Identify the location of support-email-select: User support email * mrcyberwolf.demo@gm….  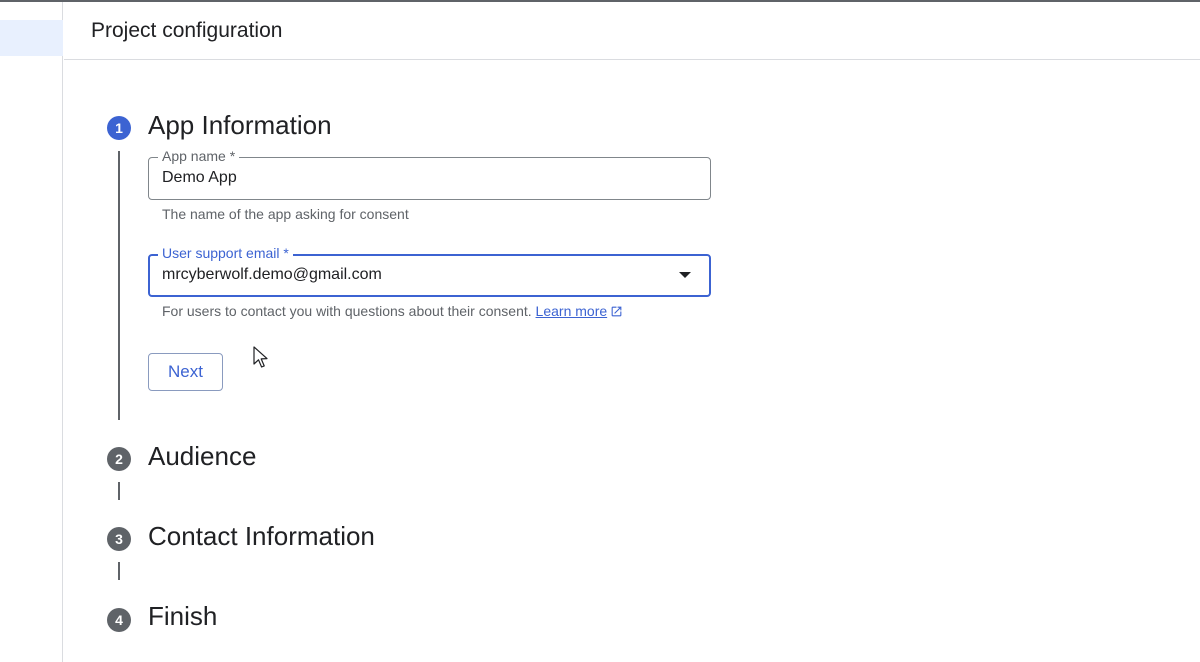
(429, 271).